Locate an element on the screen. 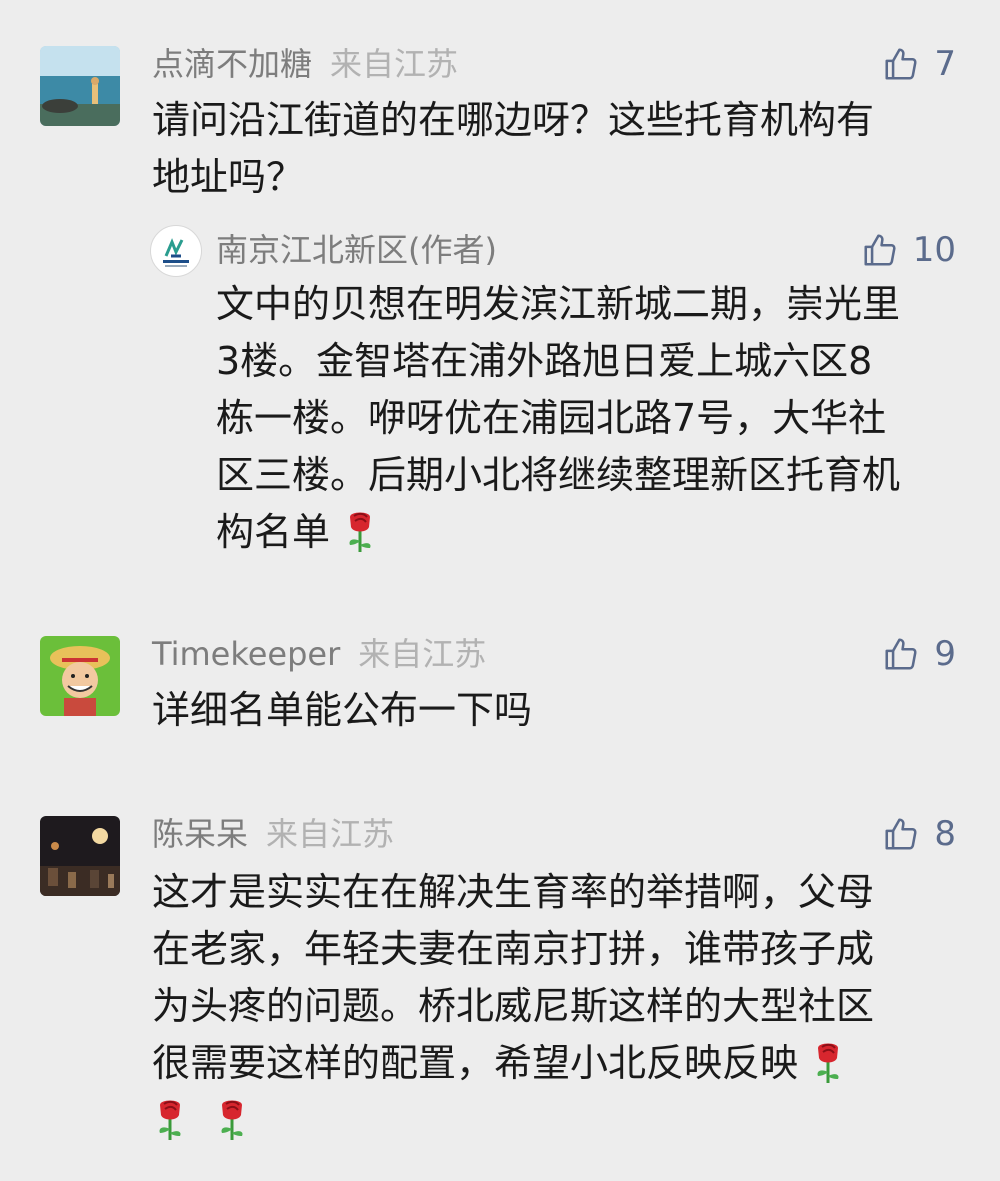 The height and width of the screenshot is (1181, 1000). comment-meta: 点滴不加糖 来自江苏 is located at coordinates (305, 64).